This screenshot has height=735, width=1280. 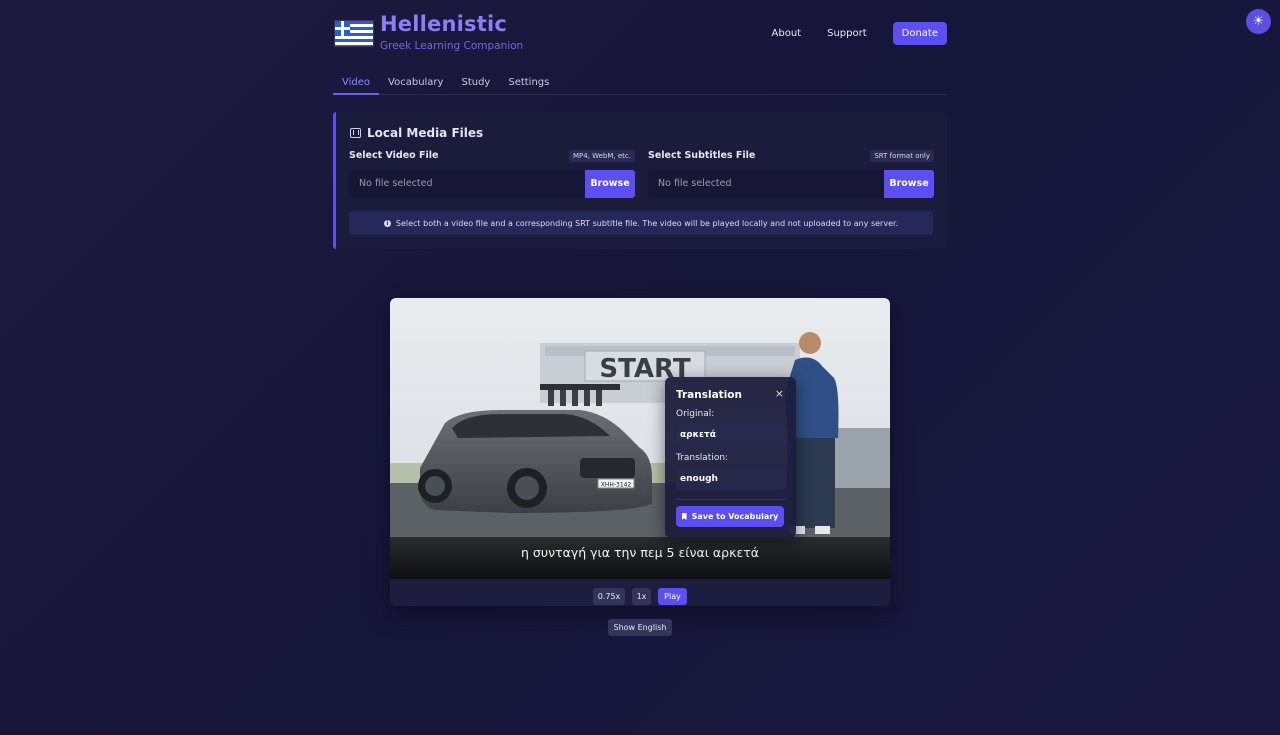 What do you see at coordinates (902, 156) in the screenshot?
I see `subtitle-format-badge: SRT format only` at bounding box center [902, 156].